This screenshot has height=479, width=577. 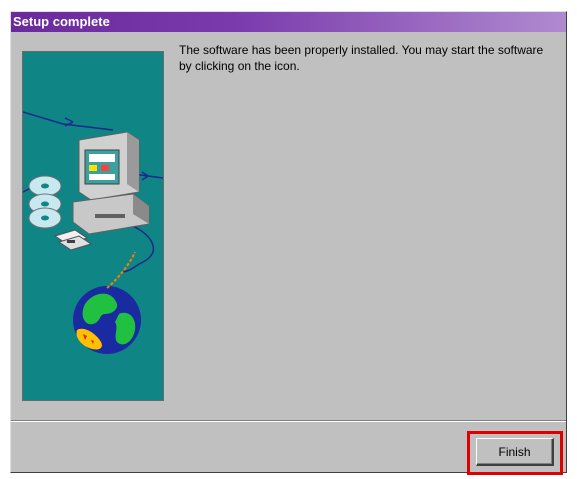 What do you see at coordinates (111, 183) in the screenshot?
I see `computer-icon` at bounding box center [111, 183].